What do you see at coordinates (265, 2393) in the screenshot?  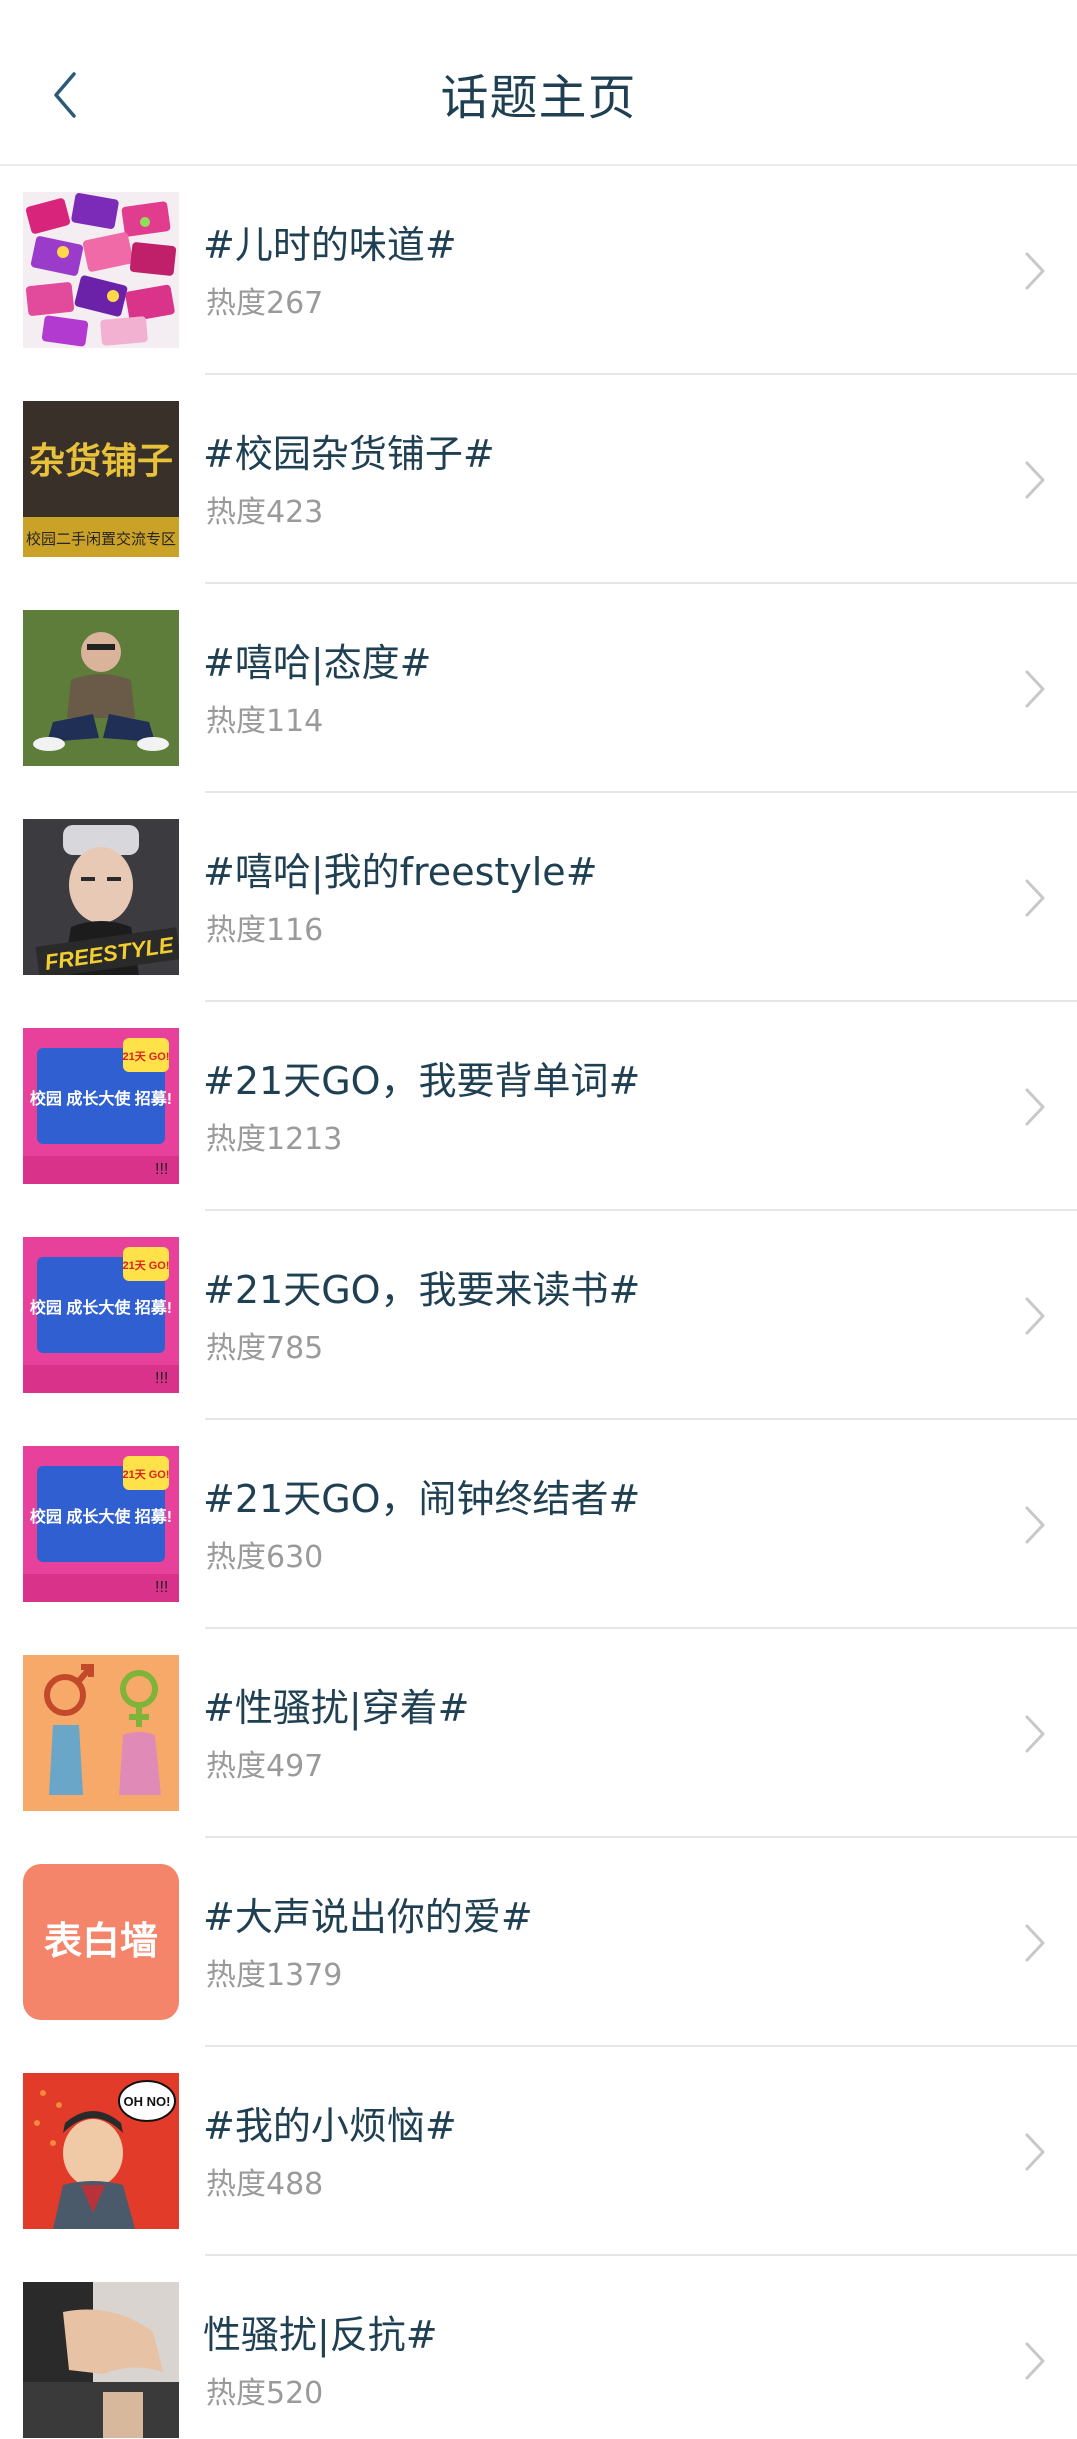 I see `topic-heat: 热度520` at bounding box center [265, 2393].